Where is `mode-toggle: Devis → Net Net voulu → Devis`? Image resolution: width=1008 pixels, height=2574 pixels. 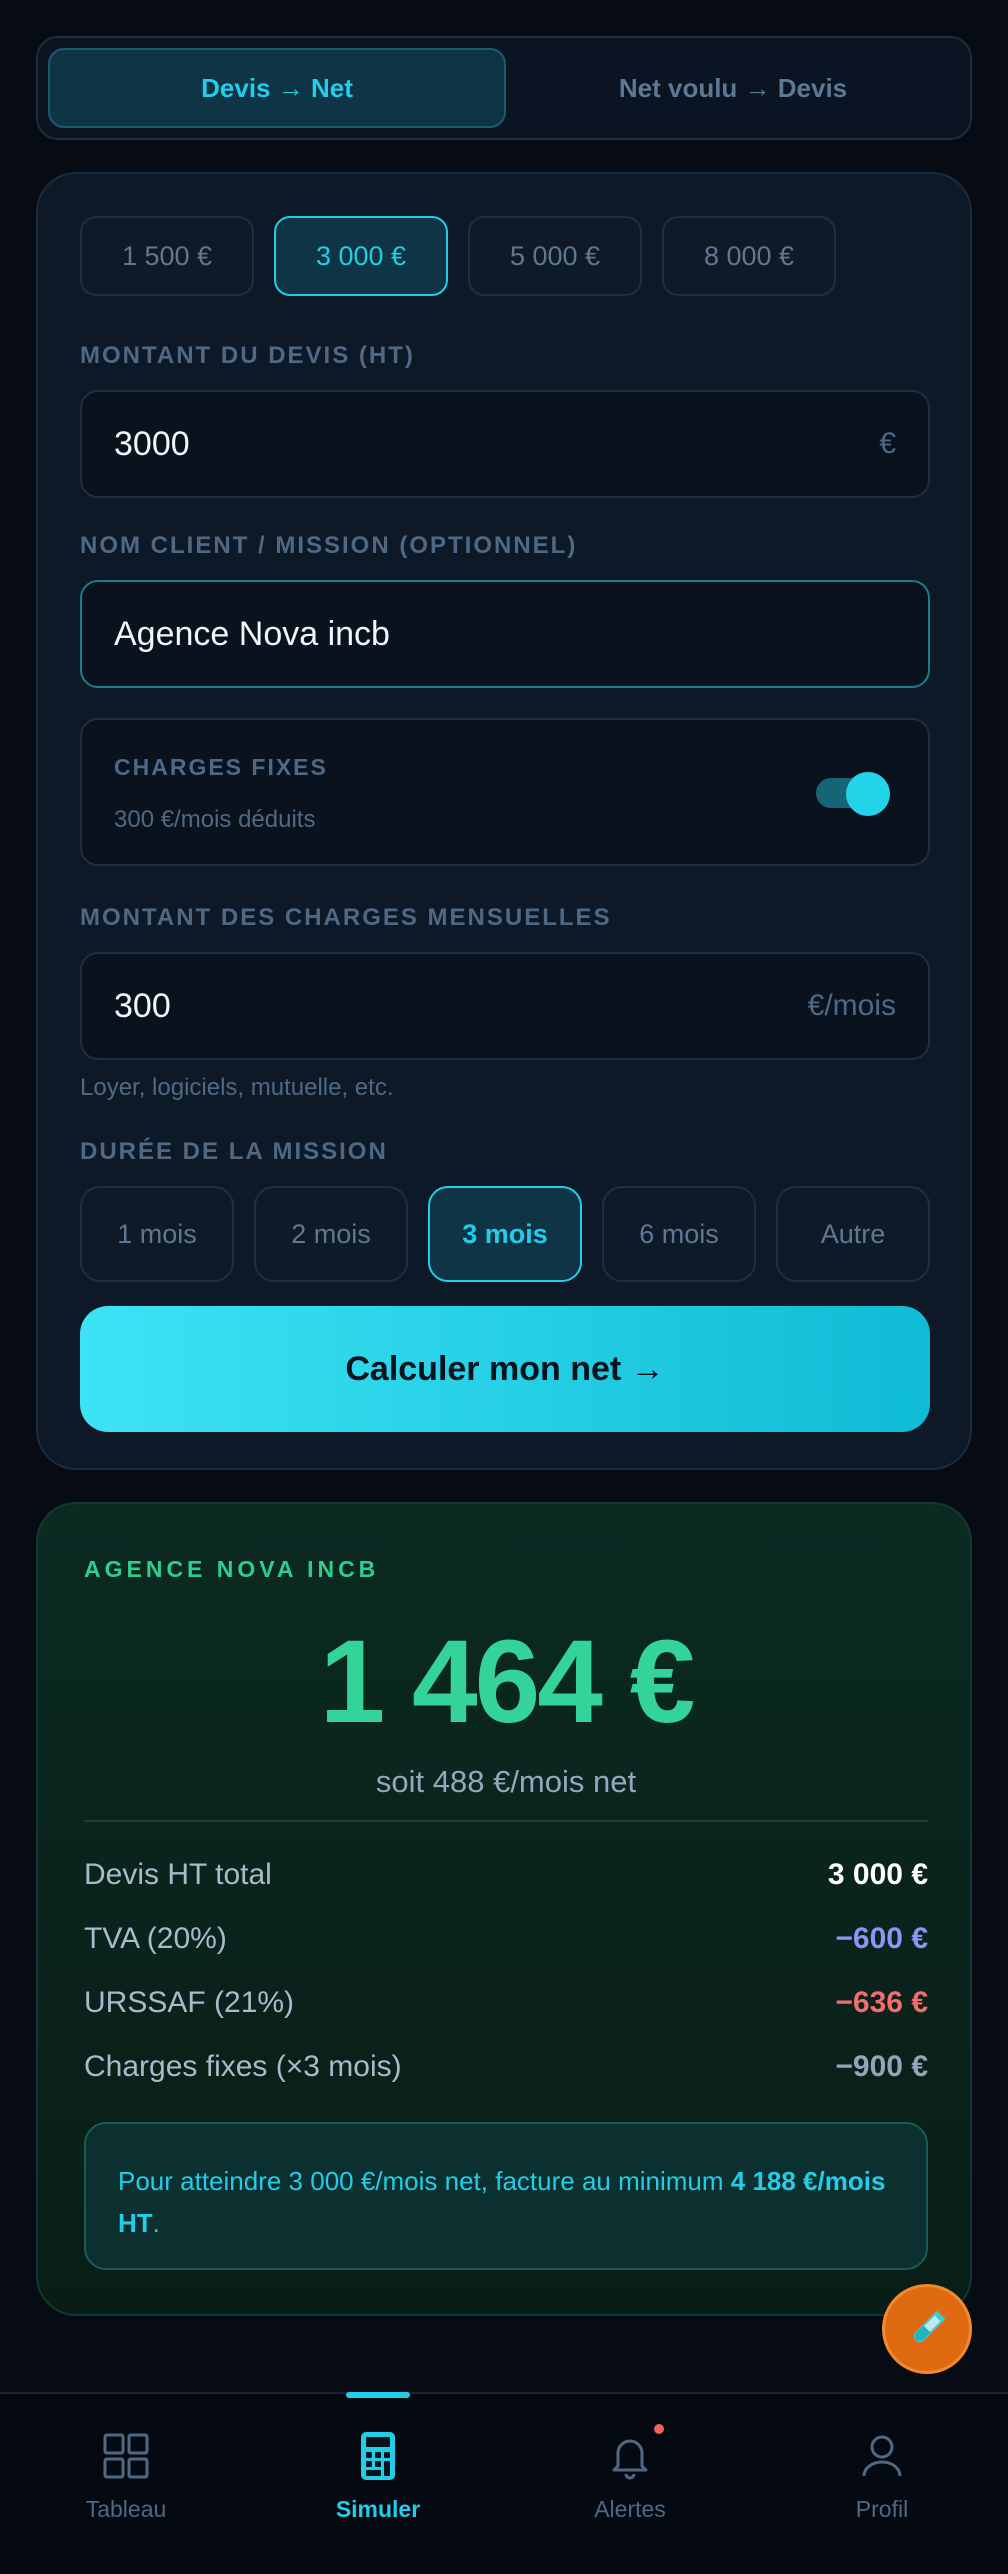 mode-toggle: Devis → Net Net voulu → Devis is located at coordinates (504, 88).